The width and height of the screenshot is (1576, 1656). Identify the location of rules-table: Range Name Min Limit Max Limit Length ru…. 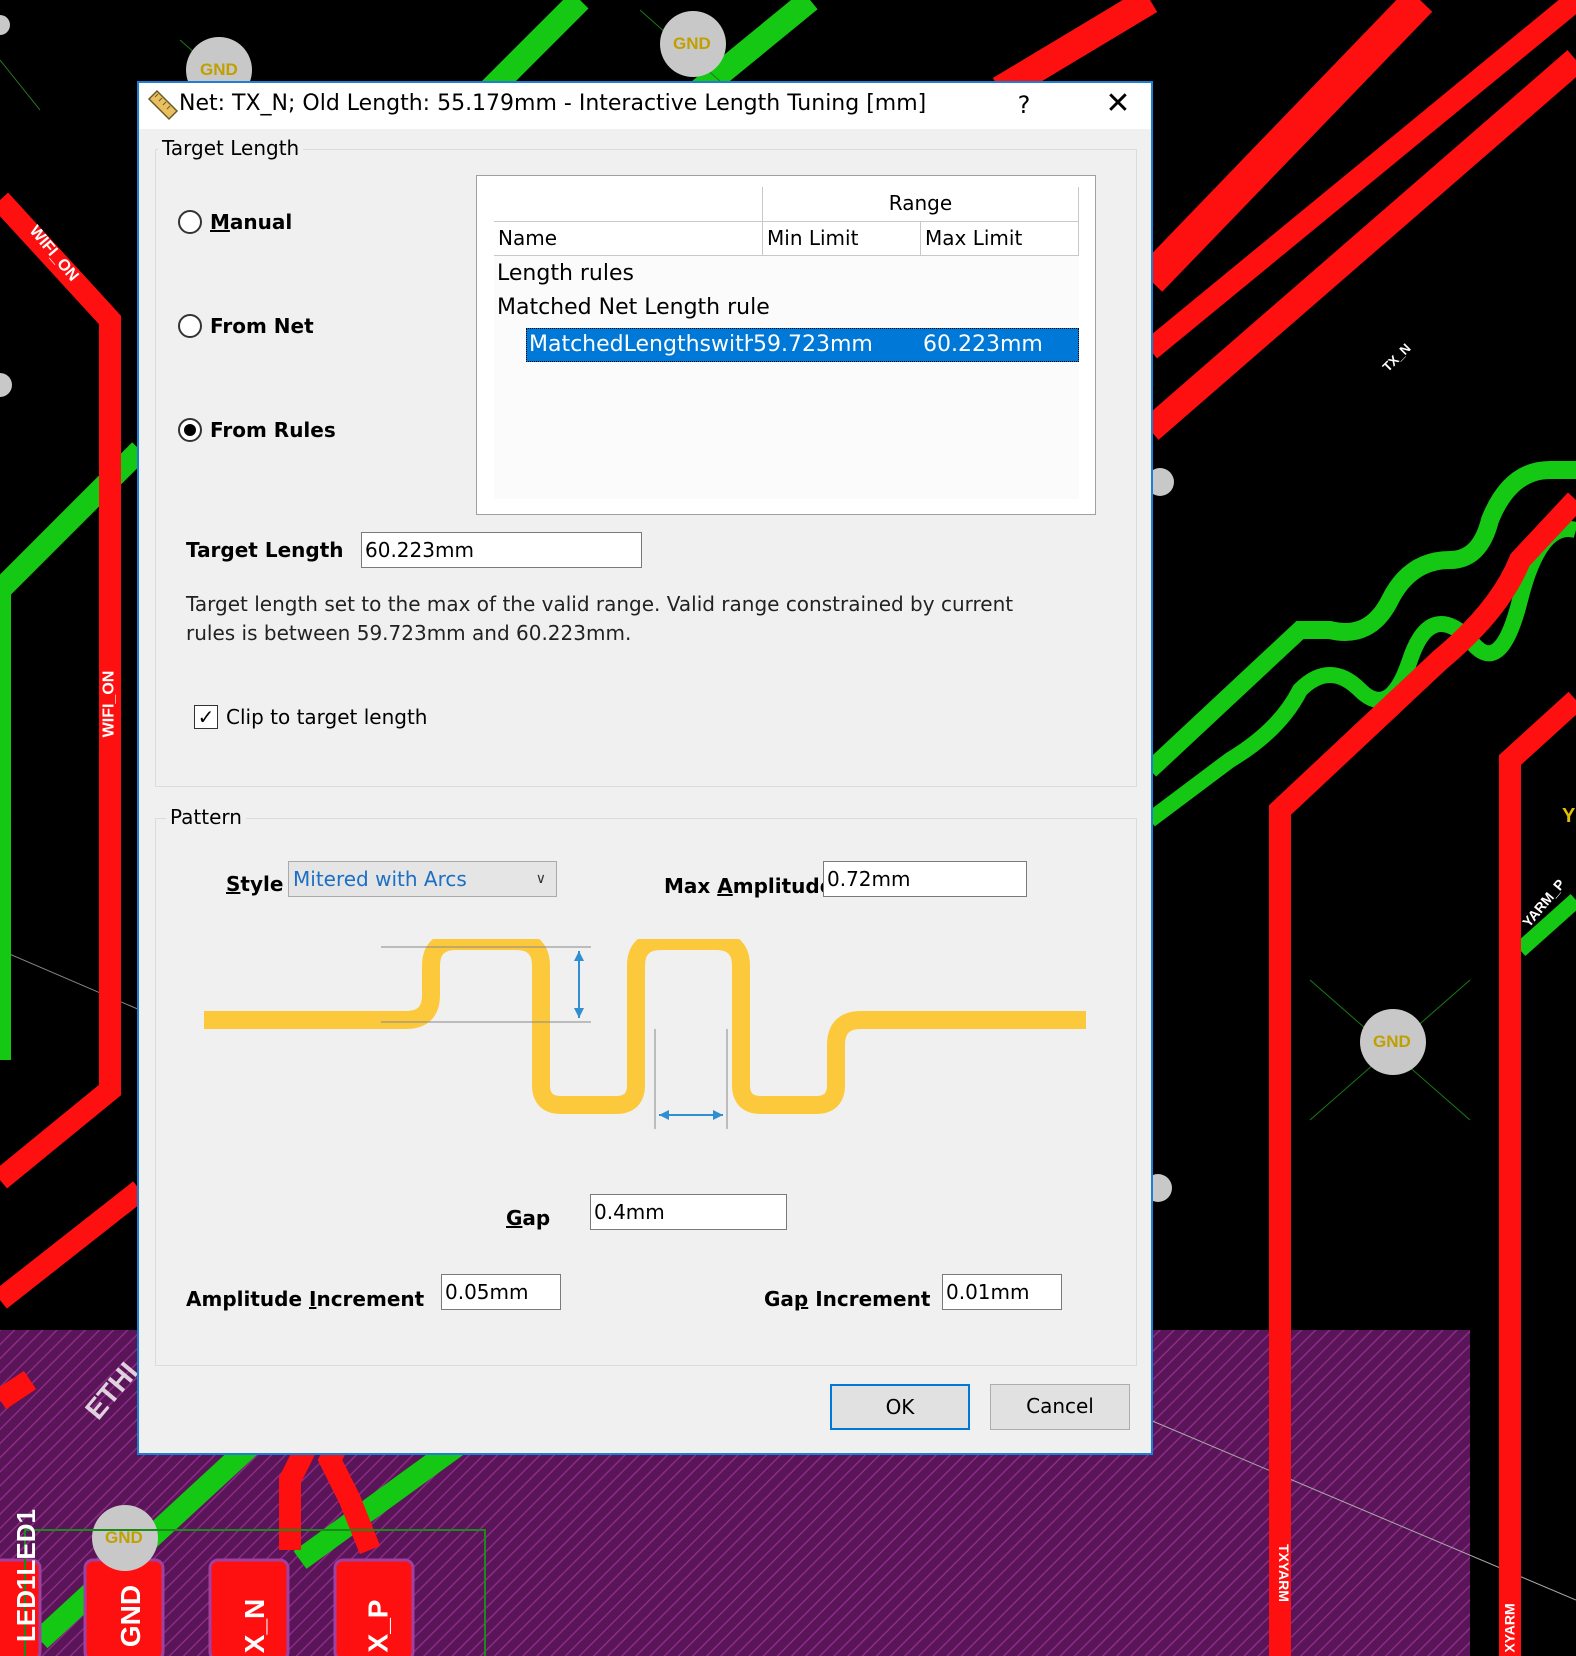
(786, 343).